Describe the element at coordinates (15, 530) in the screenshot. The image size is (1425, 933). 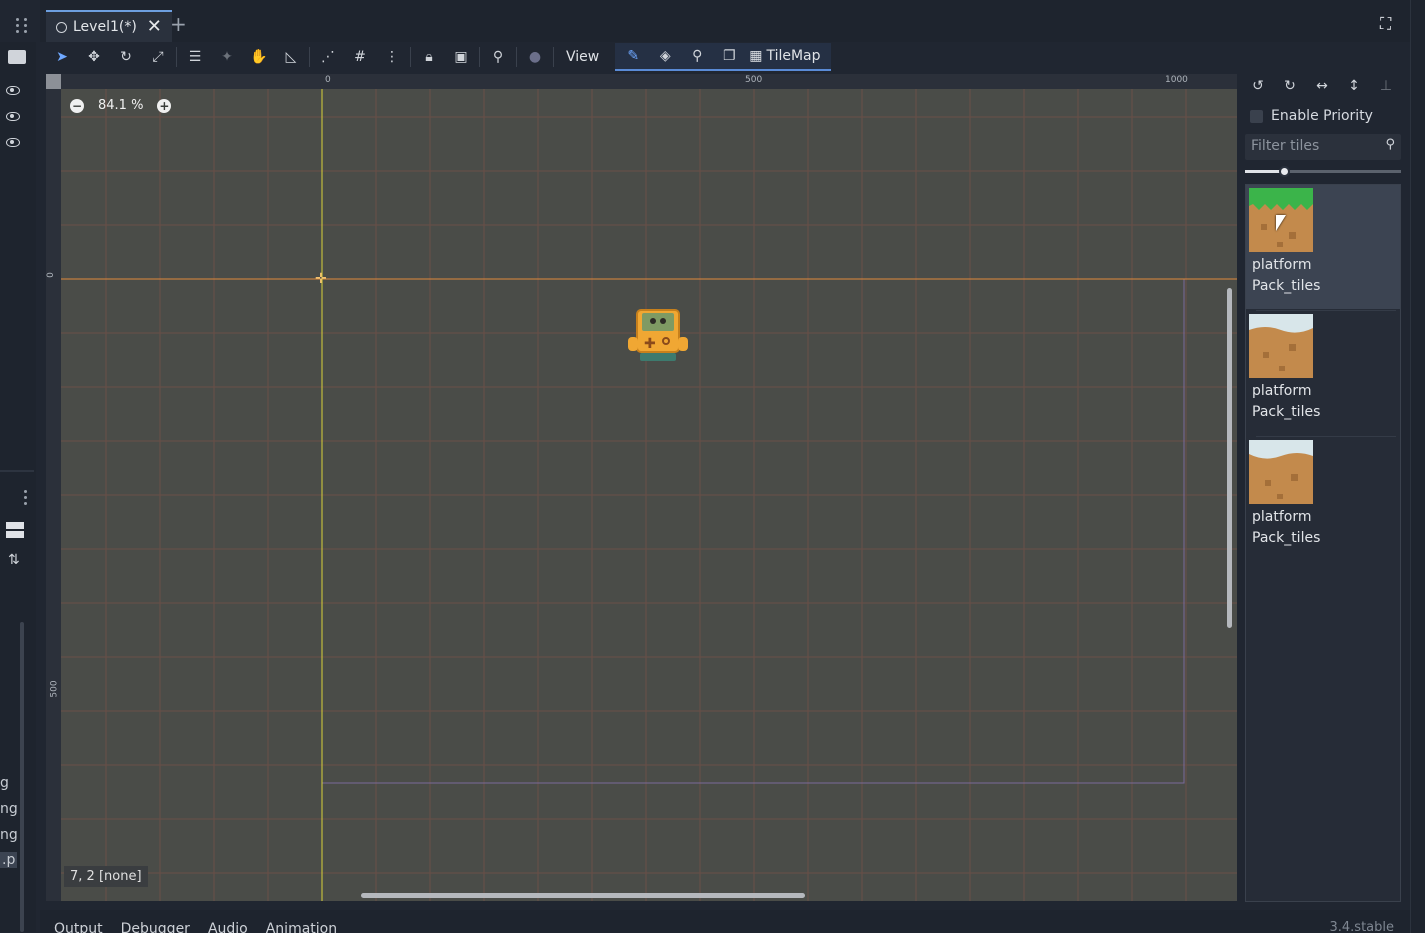
I see `list-view-icon` at that location.